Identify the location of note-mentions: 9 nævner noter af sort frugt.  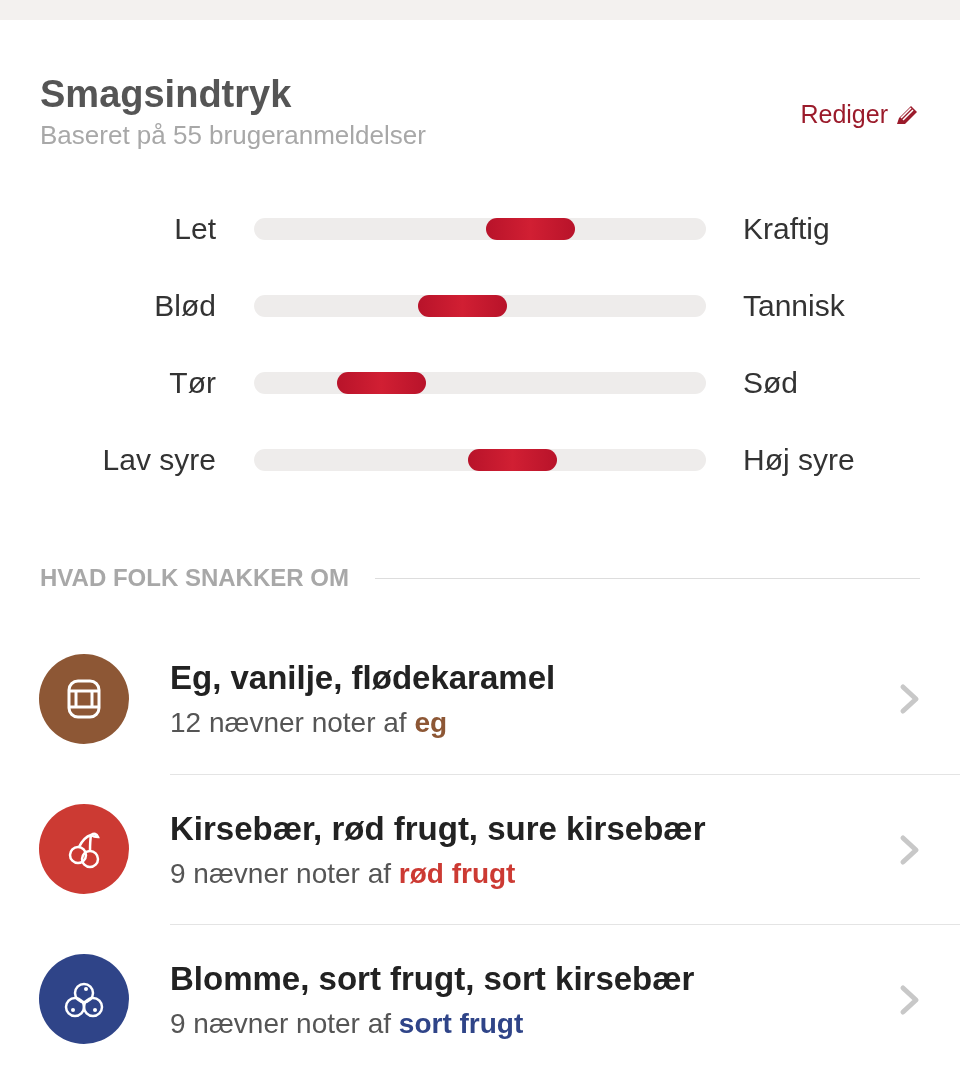
(347, 1023).